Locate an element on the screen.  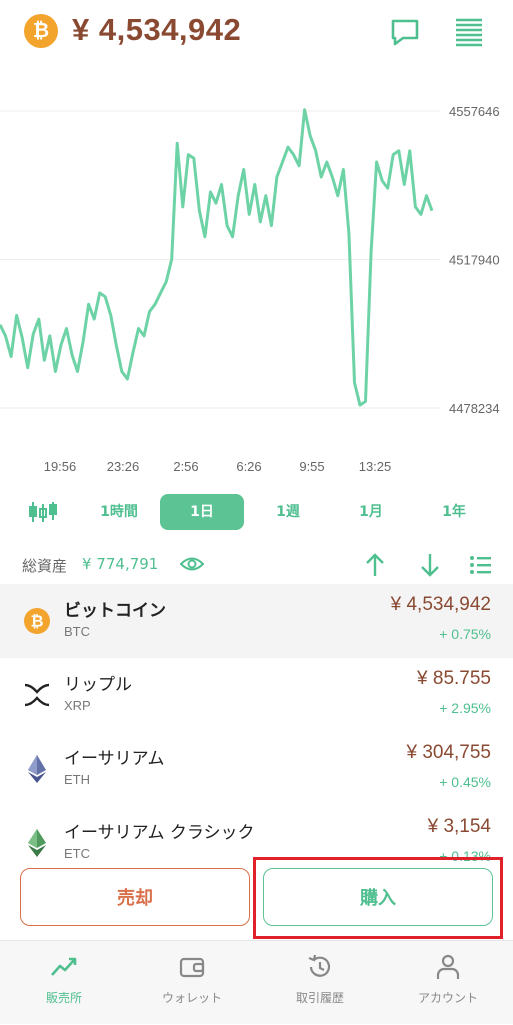
coin-symbol: ETC is located at coordinates (77, 853).